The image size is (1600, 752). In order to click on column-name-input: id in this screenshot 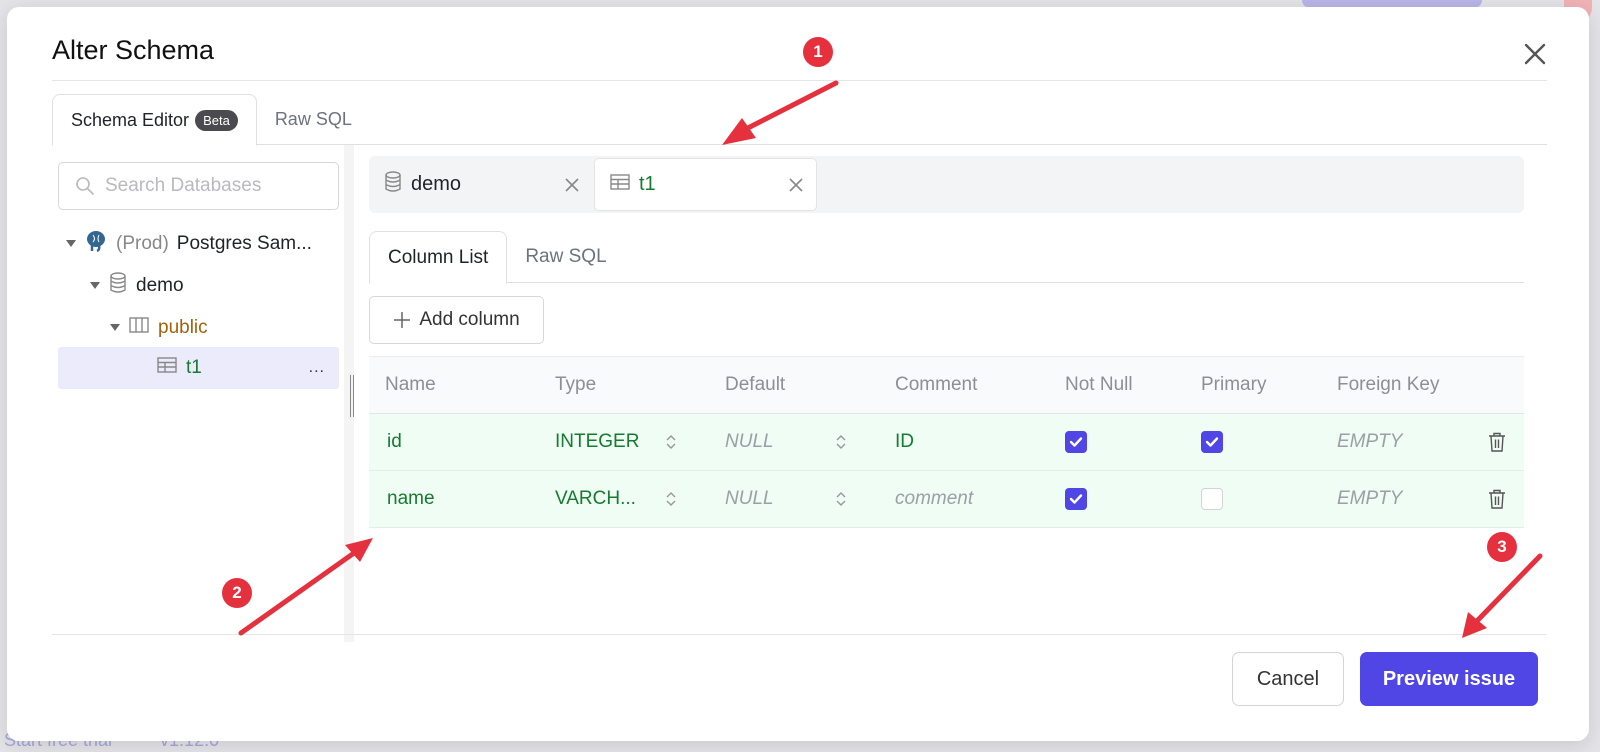, I will do `click(455, 442)`.